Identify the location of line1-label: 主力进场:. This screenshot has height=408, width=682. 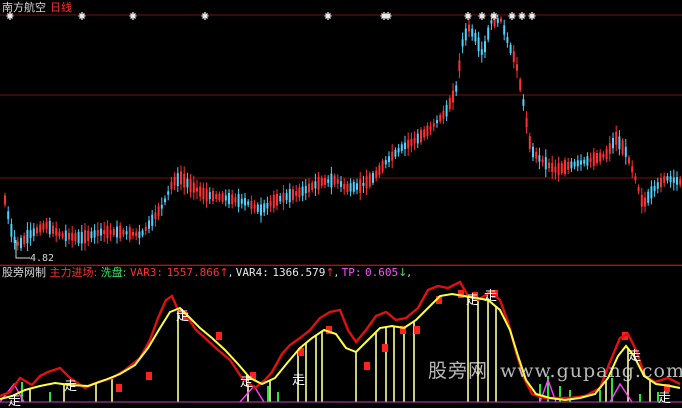
(73, 272).